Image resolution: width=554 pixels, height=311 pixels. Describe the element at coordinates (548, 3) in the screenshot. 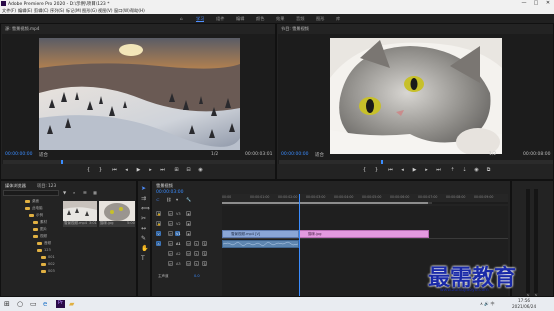

I see `close-button: ✕` at that location.